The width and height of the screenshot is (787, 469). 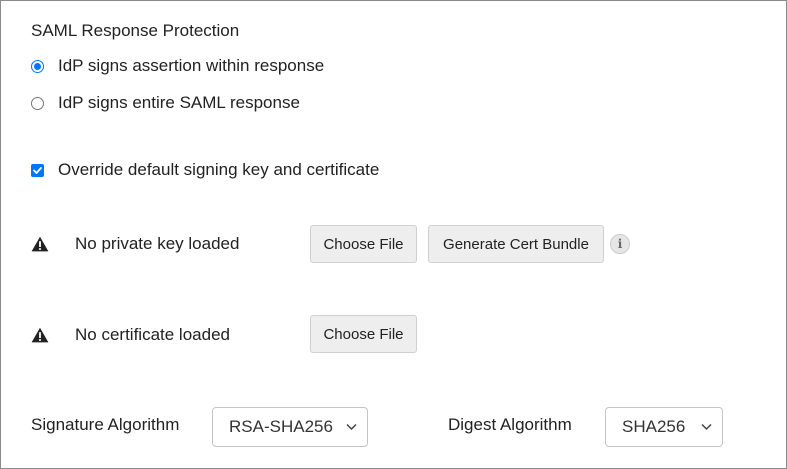 What do you see at coordinates (37, 66) in the screenshot?
I see `radio-button-selected` at bounding box center [37, 66].